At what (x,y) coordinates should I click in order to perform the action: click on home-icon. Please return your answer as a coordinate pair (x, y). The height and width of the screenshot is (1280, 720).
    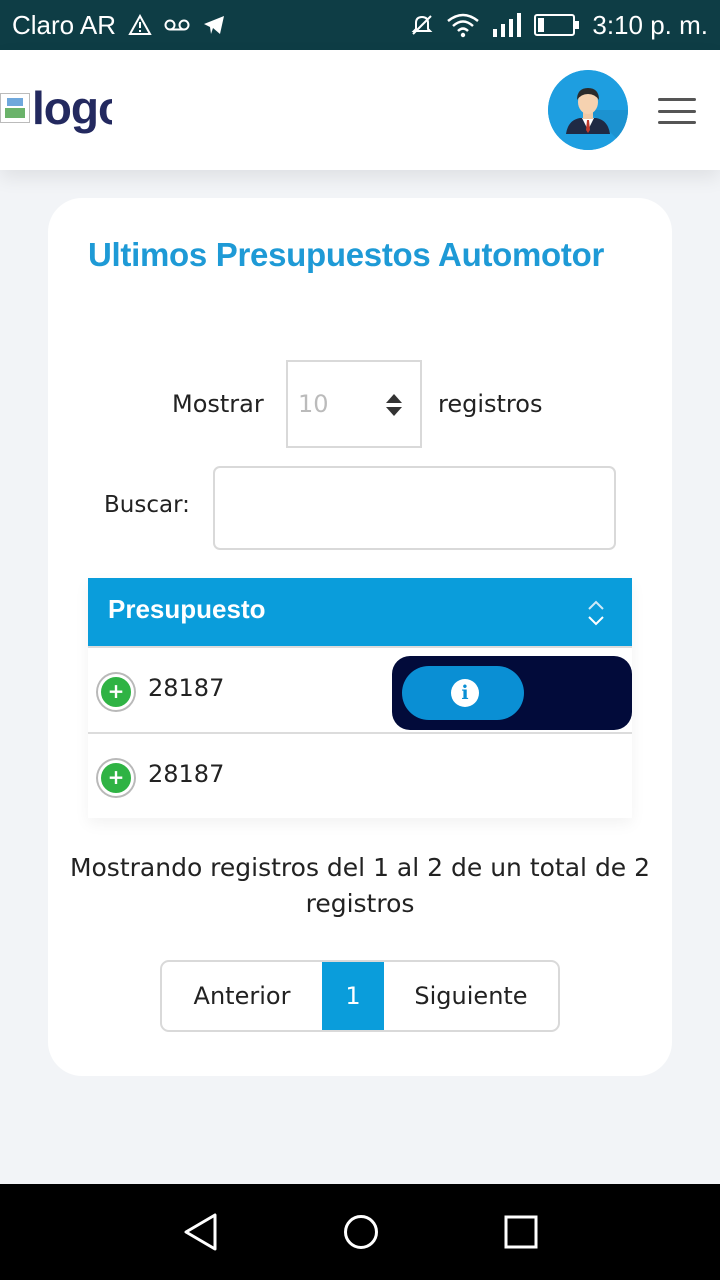
    Looking at the image, I should click on (361, 1232).